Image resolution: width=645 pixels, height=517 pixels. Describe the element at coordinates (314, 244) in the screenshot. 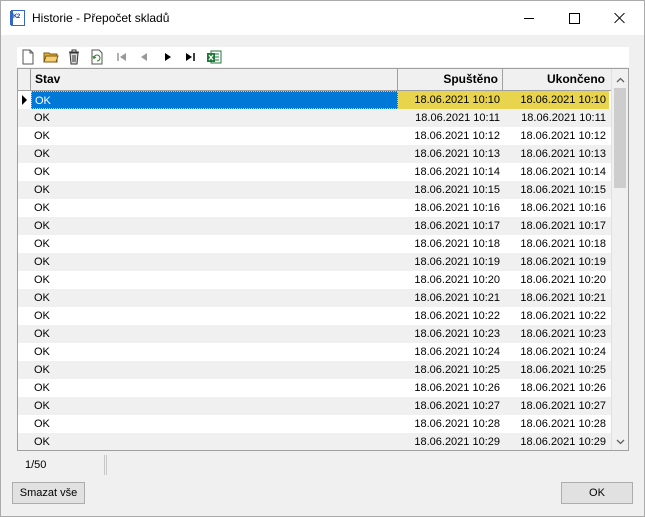

I see `table-row: OK 18.06.2021 10:18 18.06.2021 10:18` at that location.